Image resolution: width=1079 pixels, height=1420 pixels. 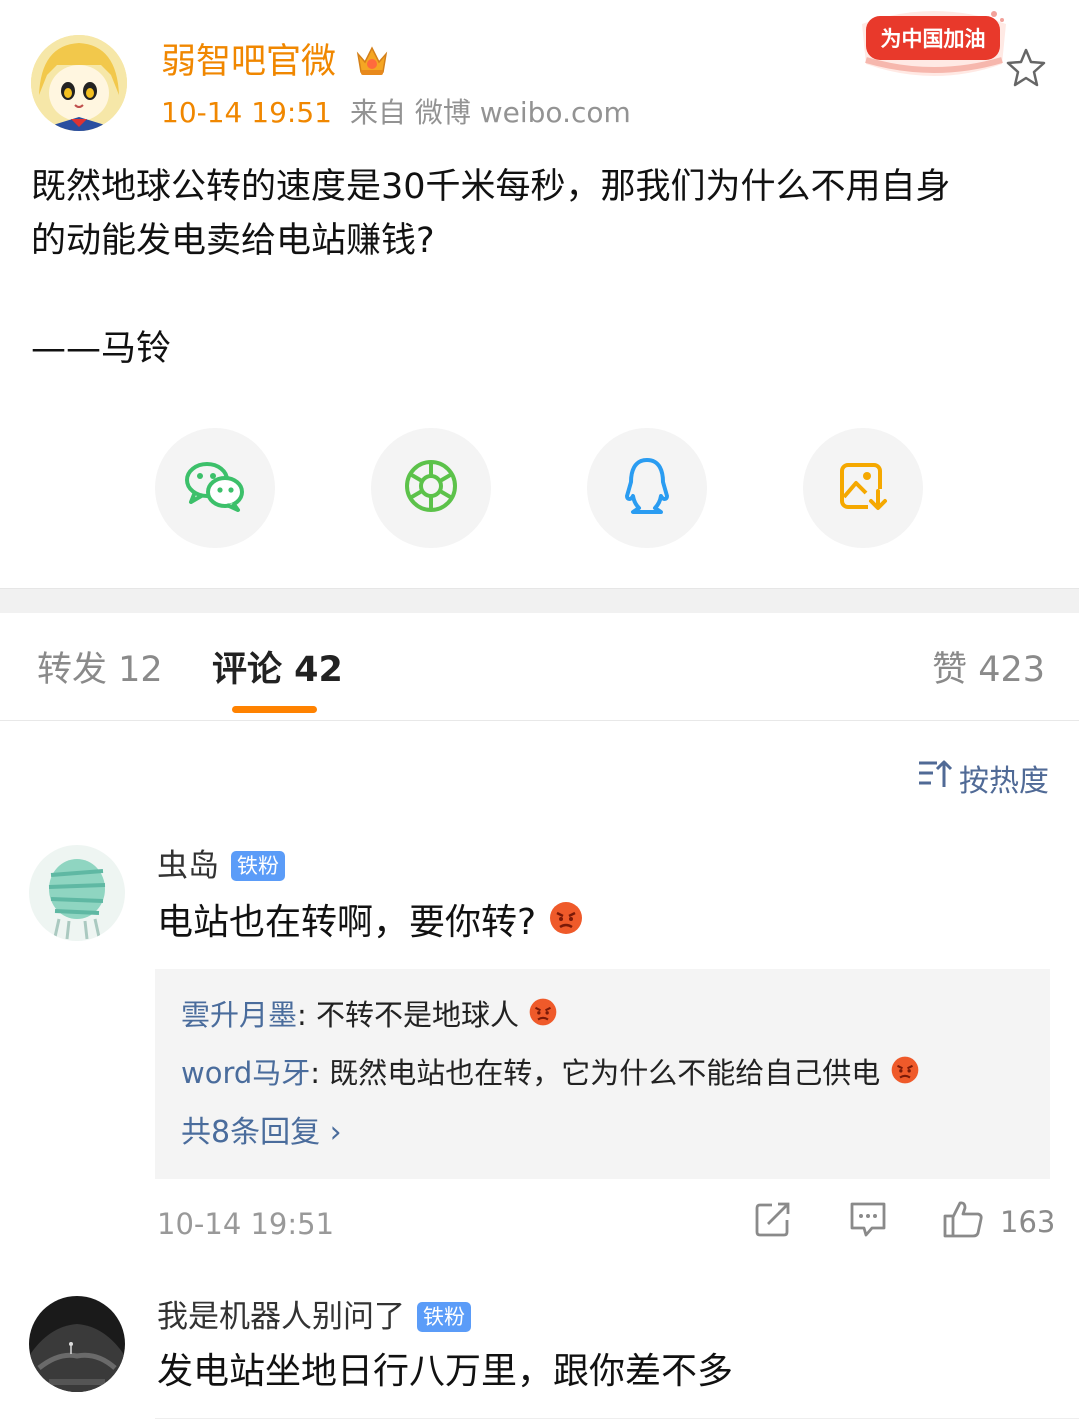 I want to click on post-meta: 10-14 19:51 来自 微博 weibo.com, so click(x=396, y=113).